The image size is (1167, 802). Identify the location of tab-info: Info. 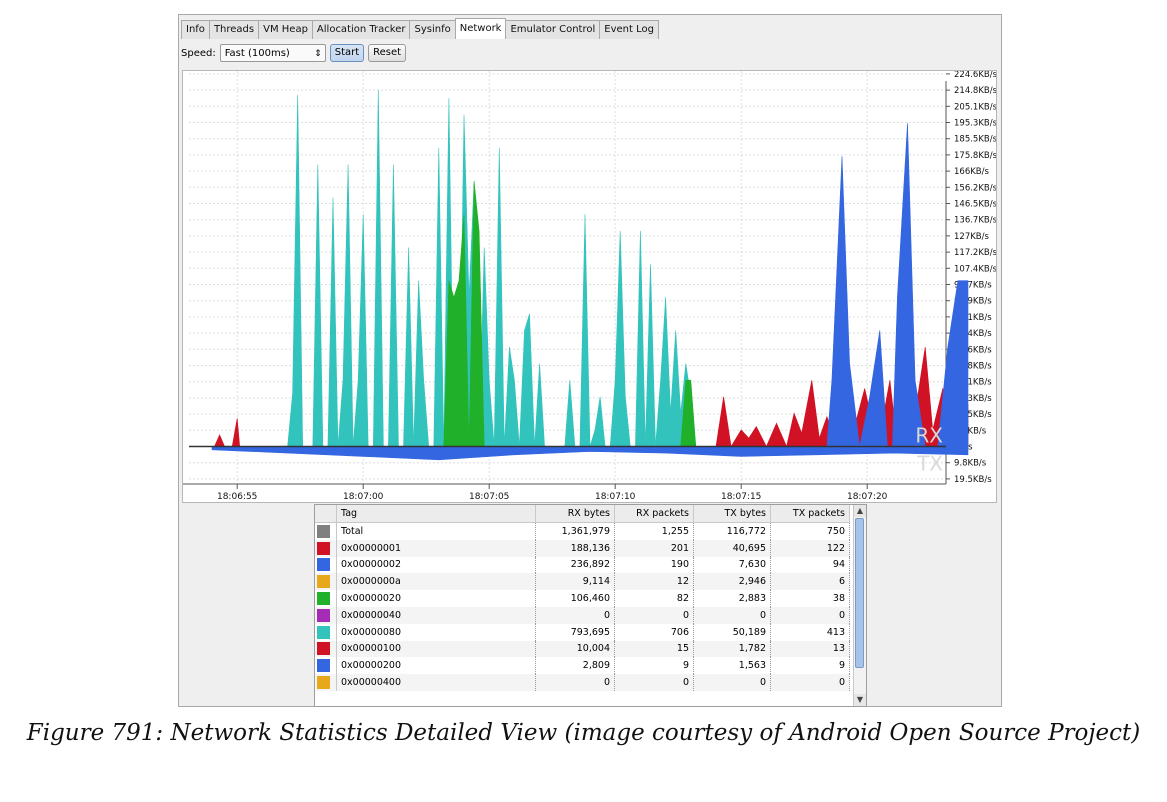
(195, 29).